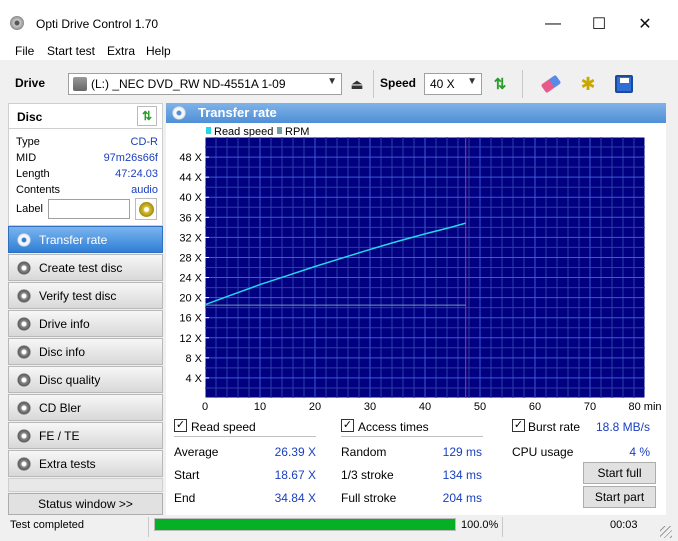  What do you see at coordinates (305, 524) in the screenshot?
I see `progress-fill` at bounding box center [305, 524].